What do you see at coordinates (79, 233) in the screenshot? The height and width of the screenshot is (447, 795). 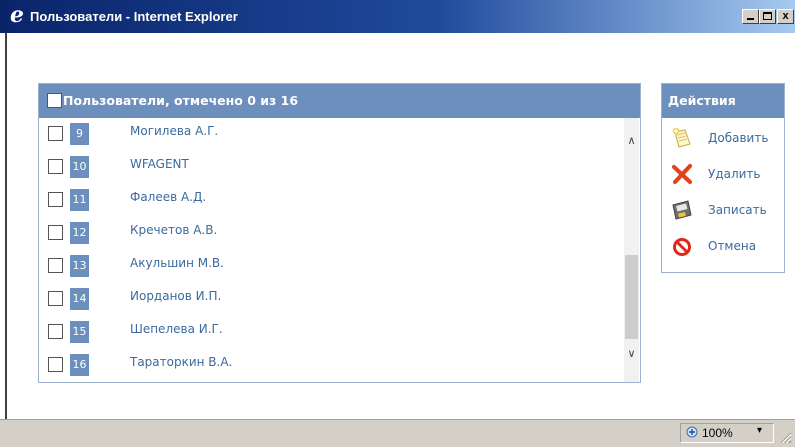 I see `row-number: 12` at bounding box center [79, 233].